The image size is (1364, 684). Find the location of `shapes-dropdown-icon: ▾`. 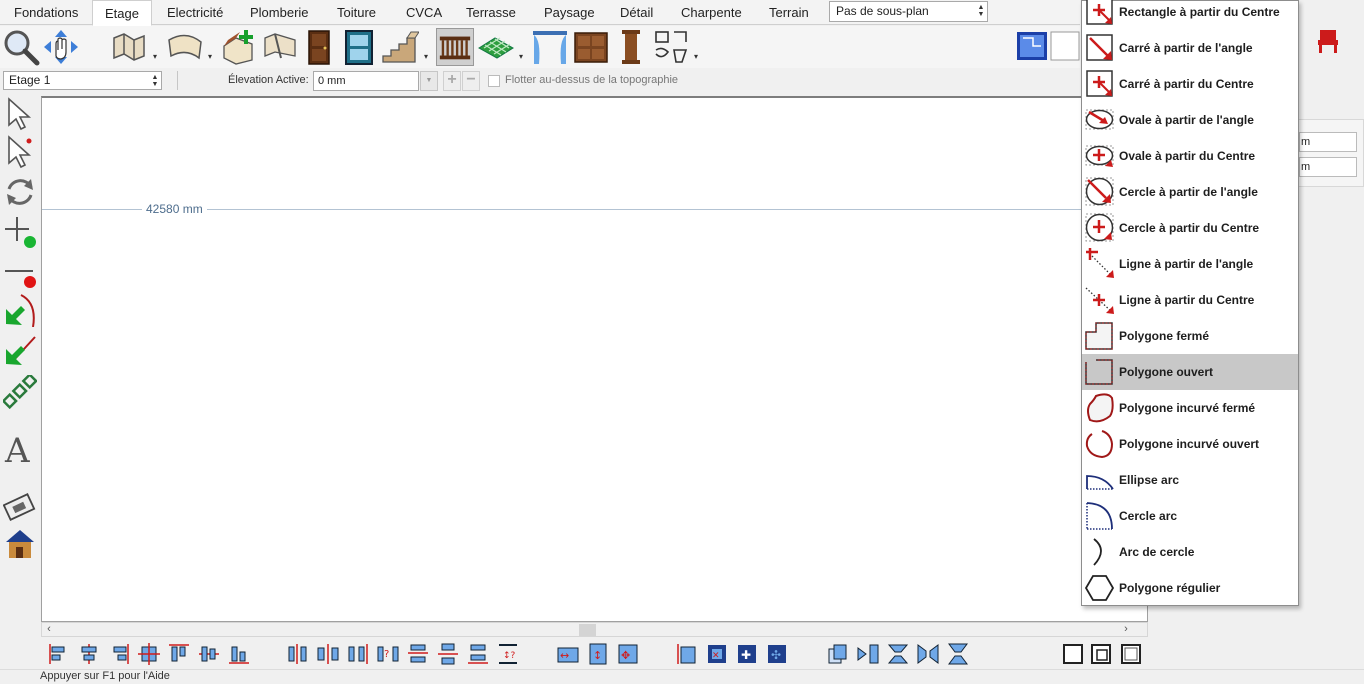

shapes-dropdown-icon: ▾ is located at coordinates (698, 57).